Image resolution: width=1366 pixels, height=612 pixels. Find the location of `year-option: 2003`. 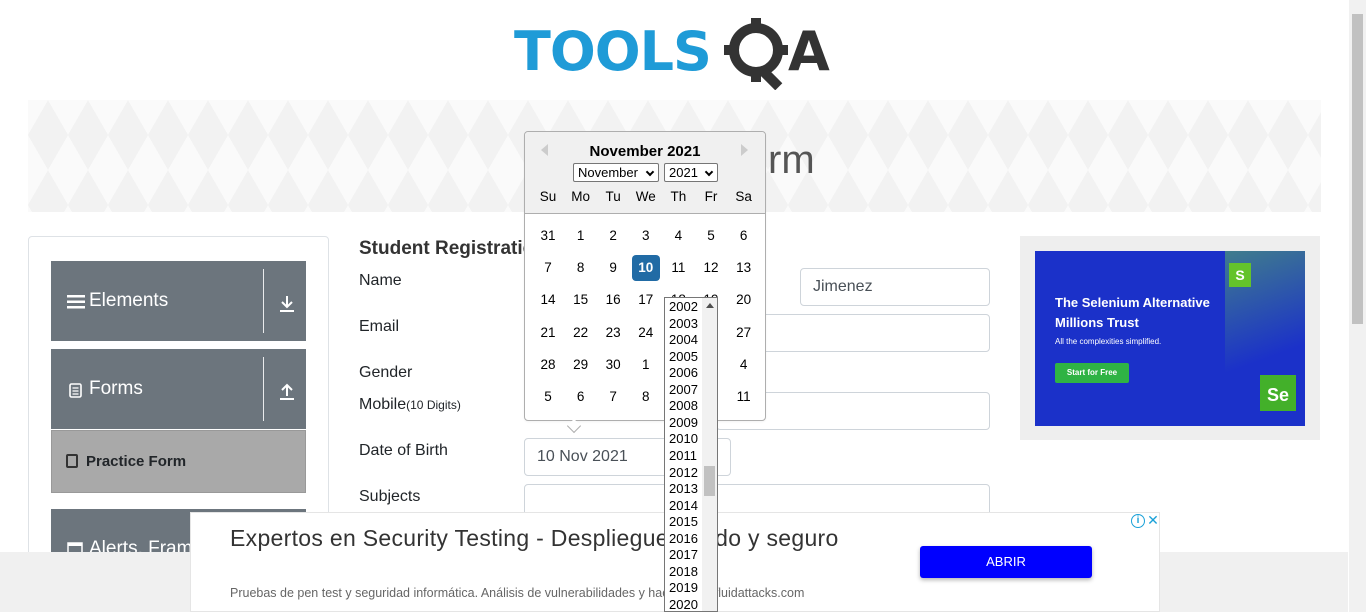

year-option: 2003 is located at coordinates (683, 324).